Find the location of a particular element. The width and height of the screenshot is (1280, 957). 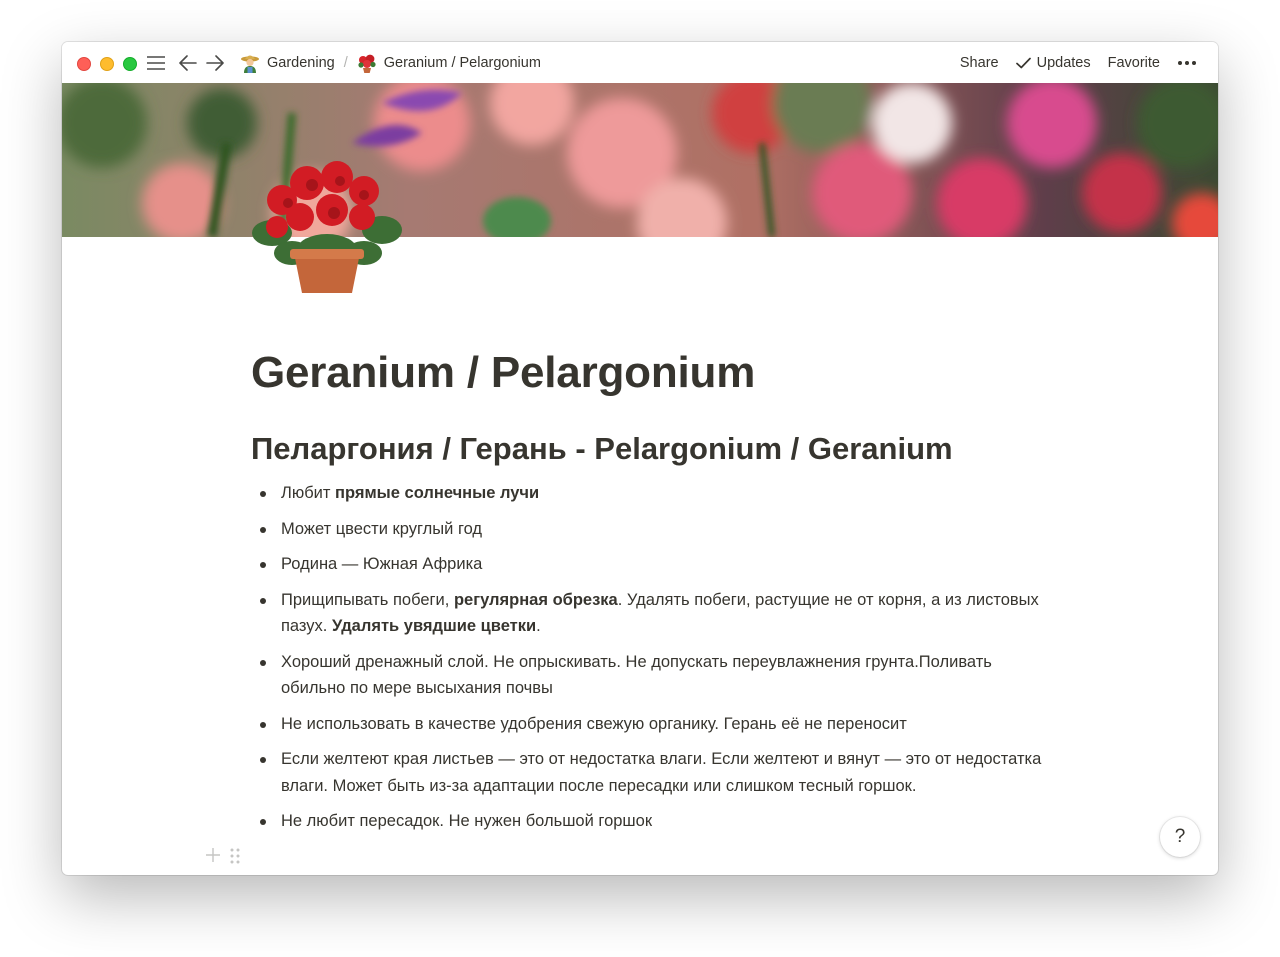

breadcrumb-label: Gardening is located at coordinates (301, 62).